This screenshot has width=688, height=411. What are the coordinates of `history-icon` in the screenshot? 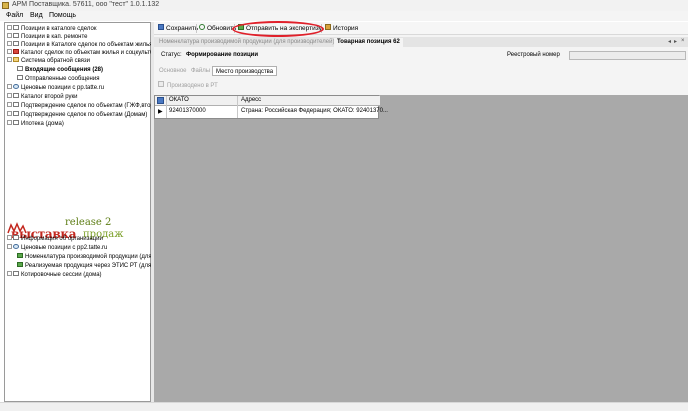 It's located at (328, 27).